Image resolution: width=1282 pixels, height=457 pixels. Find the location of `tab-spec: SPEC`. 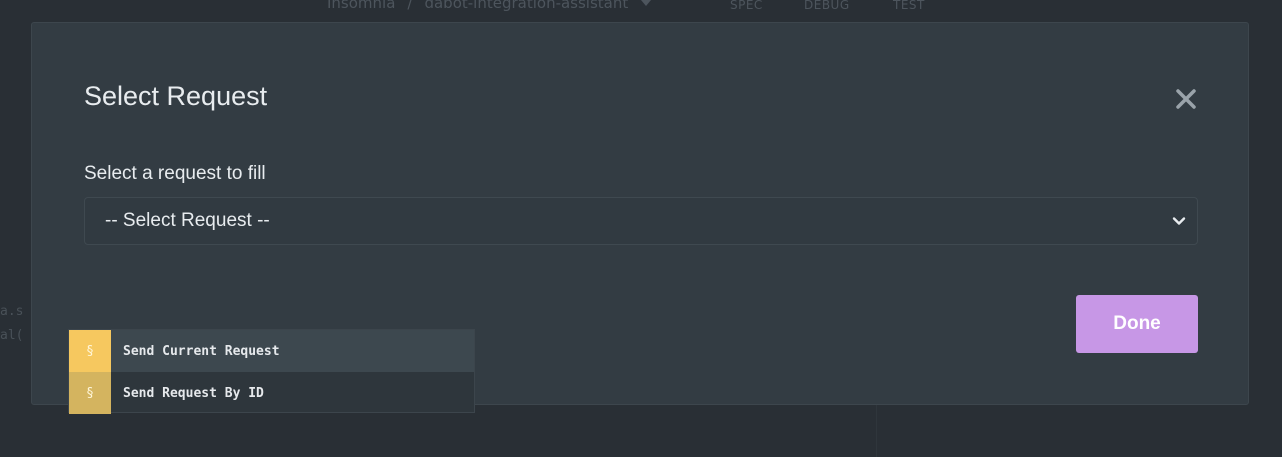

tab-spec: SPEC is located at coordinates (746, 5).